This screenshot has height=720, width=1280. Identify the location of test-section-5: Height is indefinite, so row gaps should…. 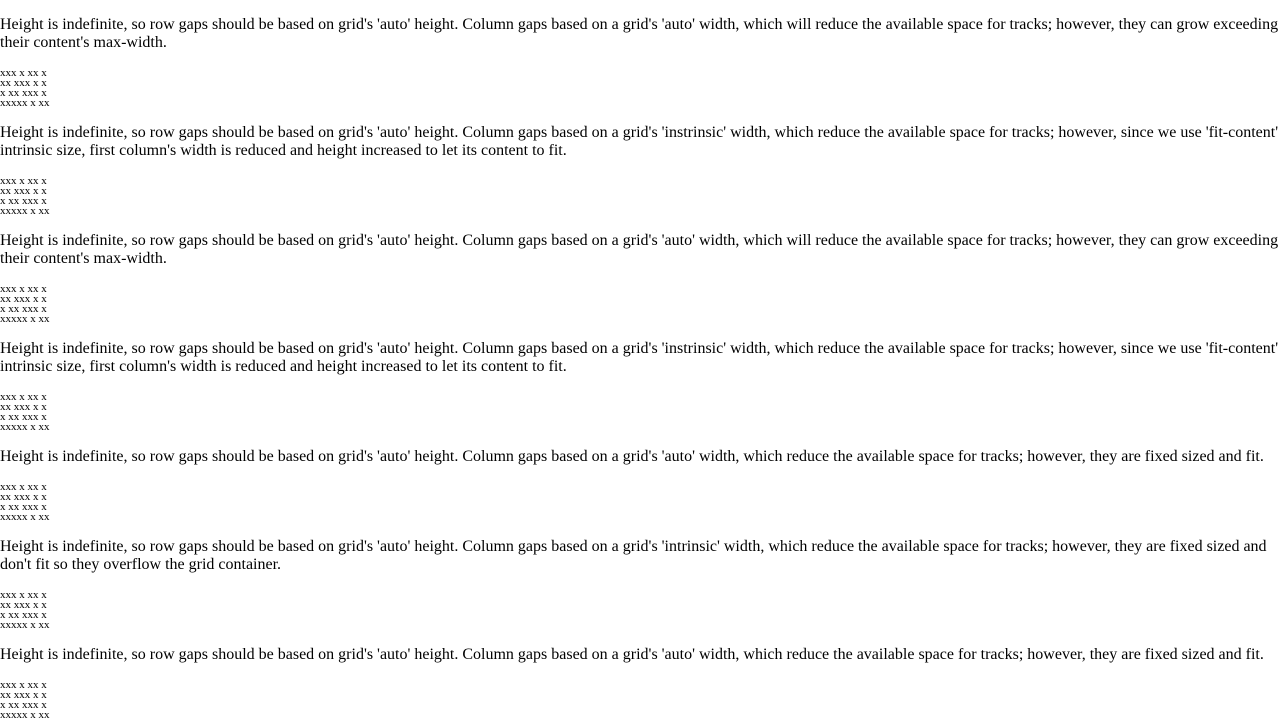
(640, 485).